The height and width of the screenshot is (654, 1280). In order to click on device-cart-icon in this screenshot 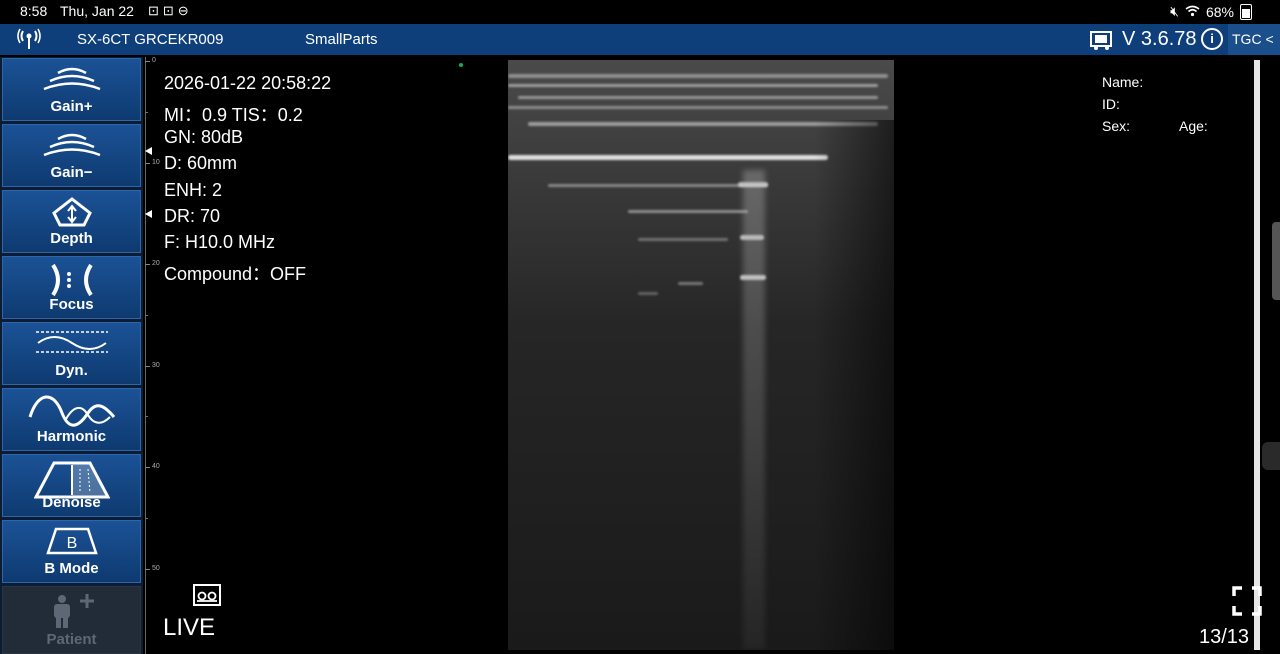, I will do `click(1102, 42)`.